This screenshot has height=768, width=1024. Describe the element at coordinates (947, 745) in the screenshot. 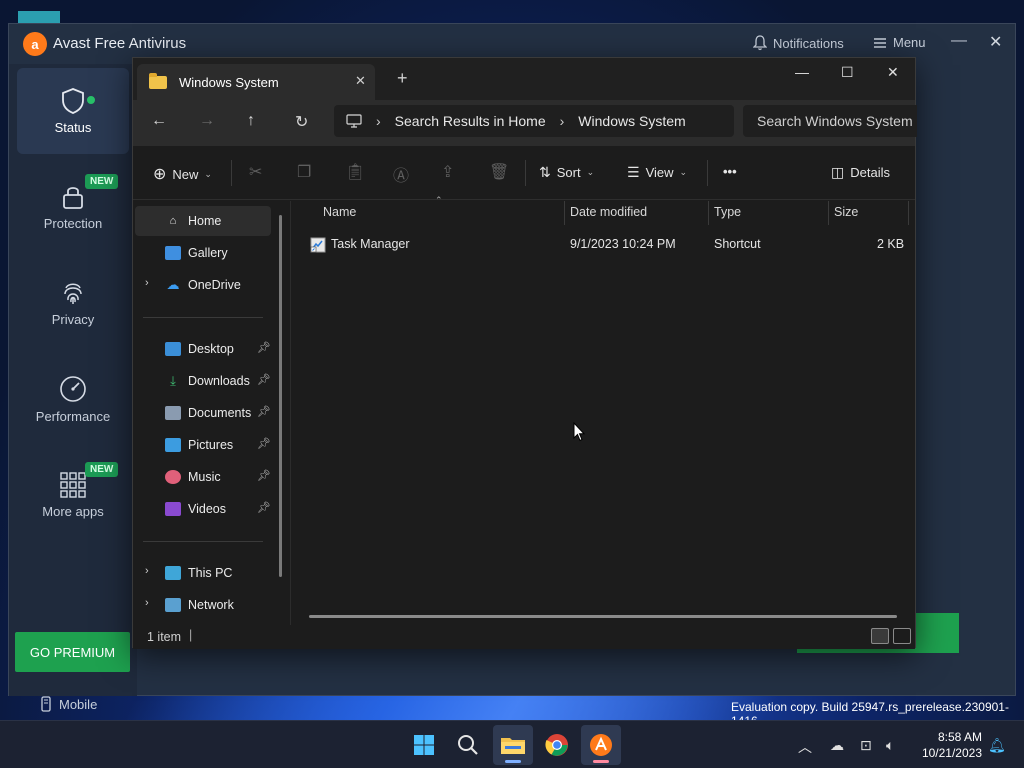

I see `clock: 8:58 AM 10/21/2023` at that location.